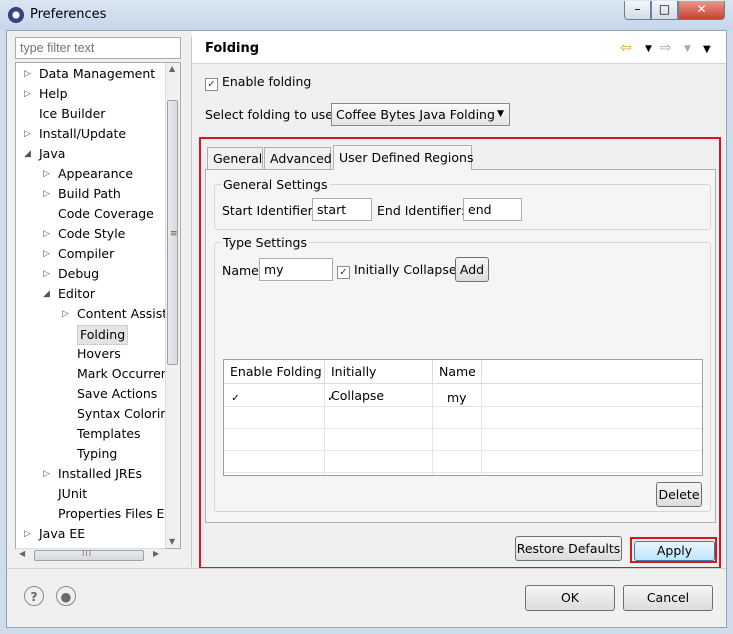 This screenshot has height=634, width=733. Describe the element at coordinates (100, 474) in the screenshot. I see `tree-item: Installed JREs` at that location.